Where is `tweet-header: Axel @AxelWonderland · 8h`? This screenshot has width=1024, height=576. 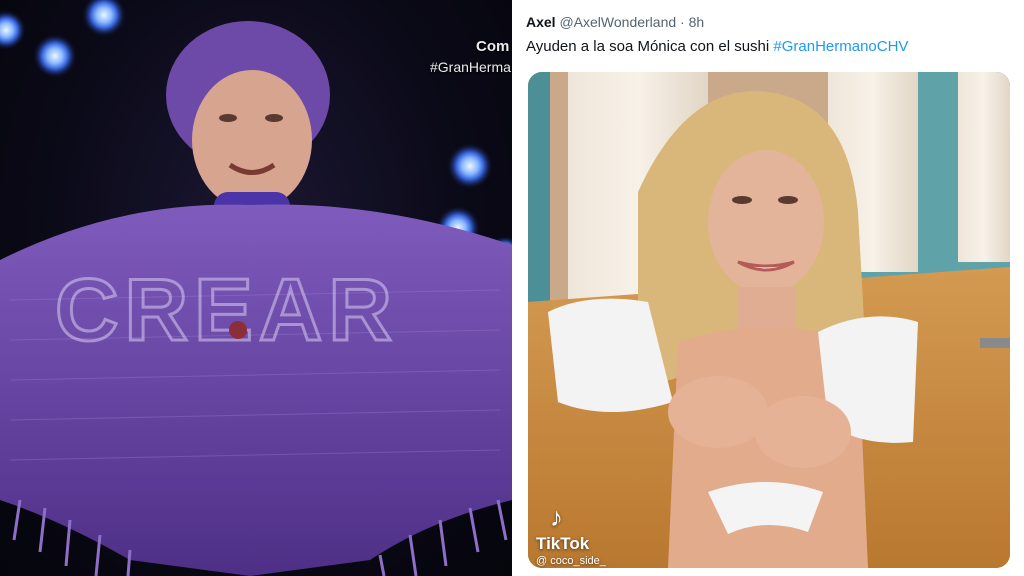
tweet-header: Axel @AxelWonderland · 8h is located at coordinates (615, 22).